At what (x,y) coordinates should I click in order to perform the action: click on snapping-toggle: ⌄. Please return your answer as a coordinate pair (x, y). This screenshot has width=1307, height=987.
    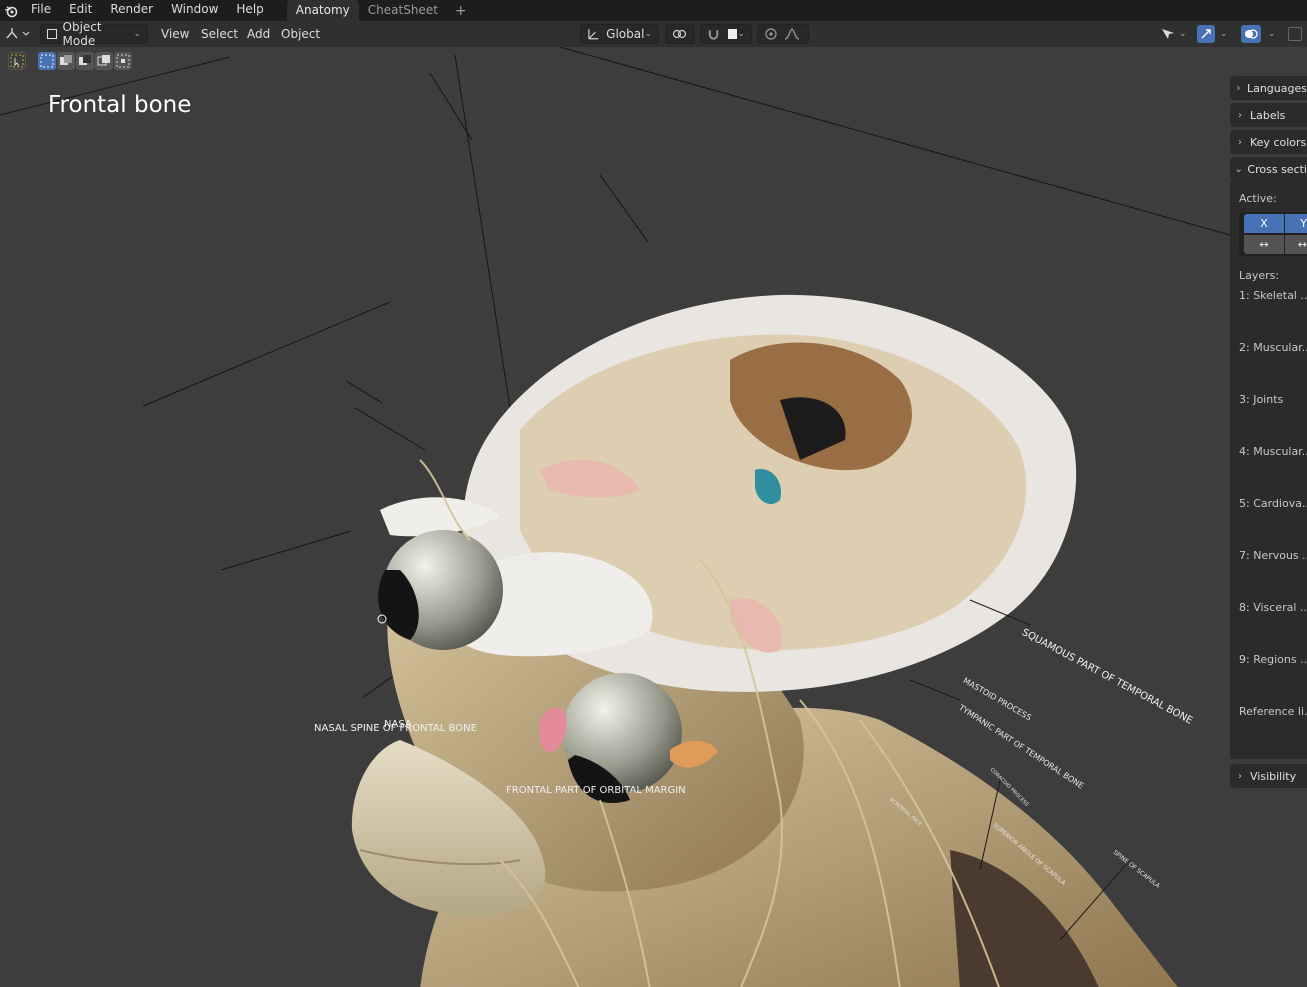
    Looking at the image, I should click on (726, 34).